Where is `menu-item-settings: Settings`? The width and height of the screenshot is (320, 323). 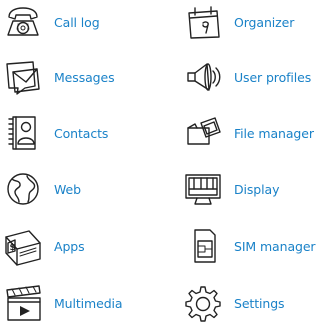
menu-item-settings: Settings is located at coordinates (232, 303).